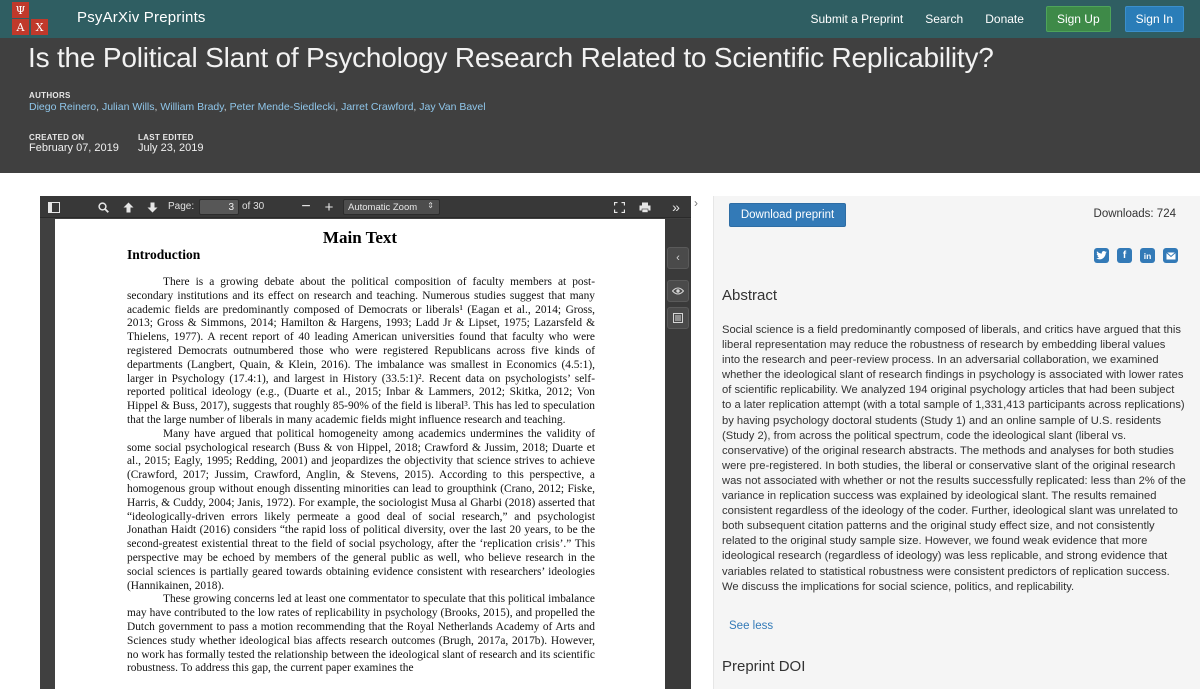  What do you see at coordinates (181, 206) in the screenshot?
I see `page-label: Page:` at bounding box center [181, 206].